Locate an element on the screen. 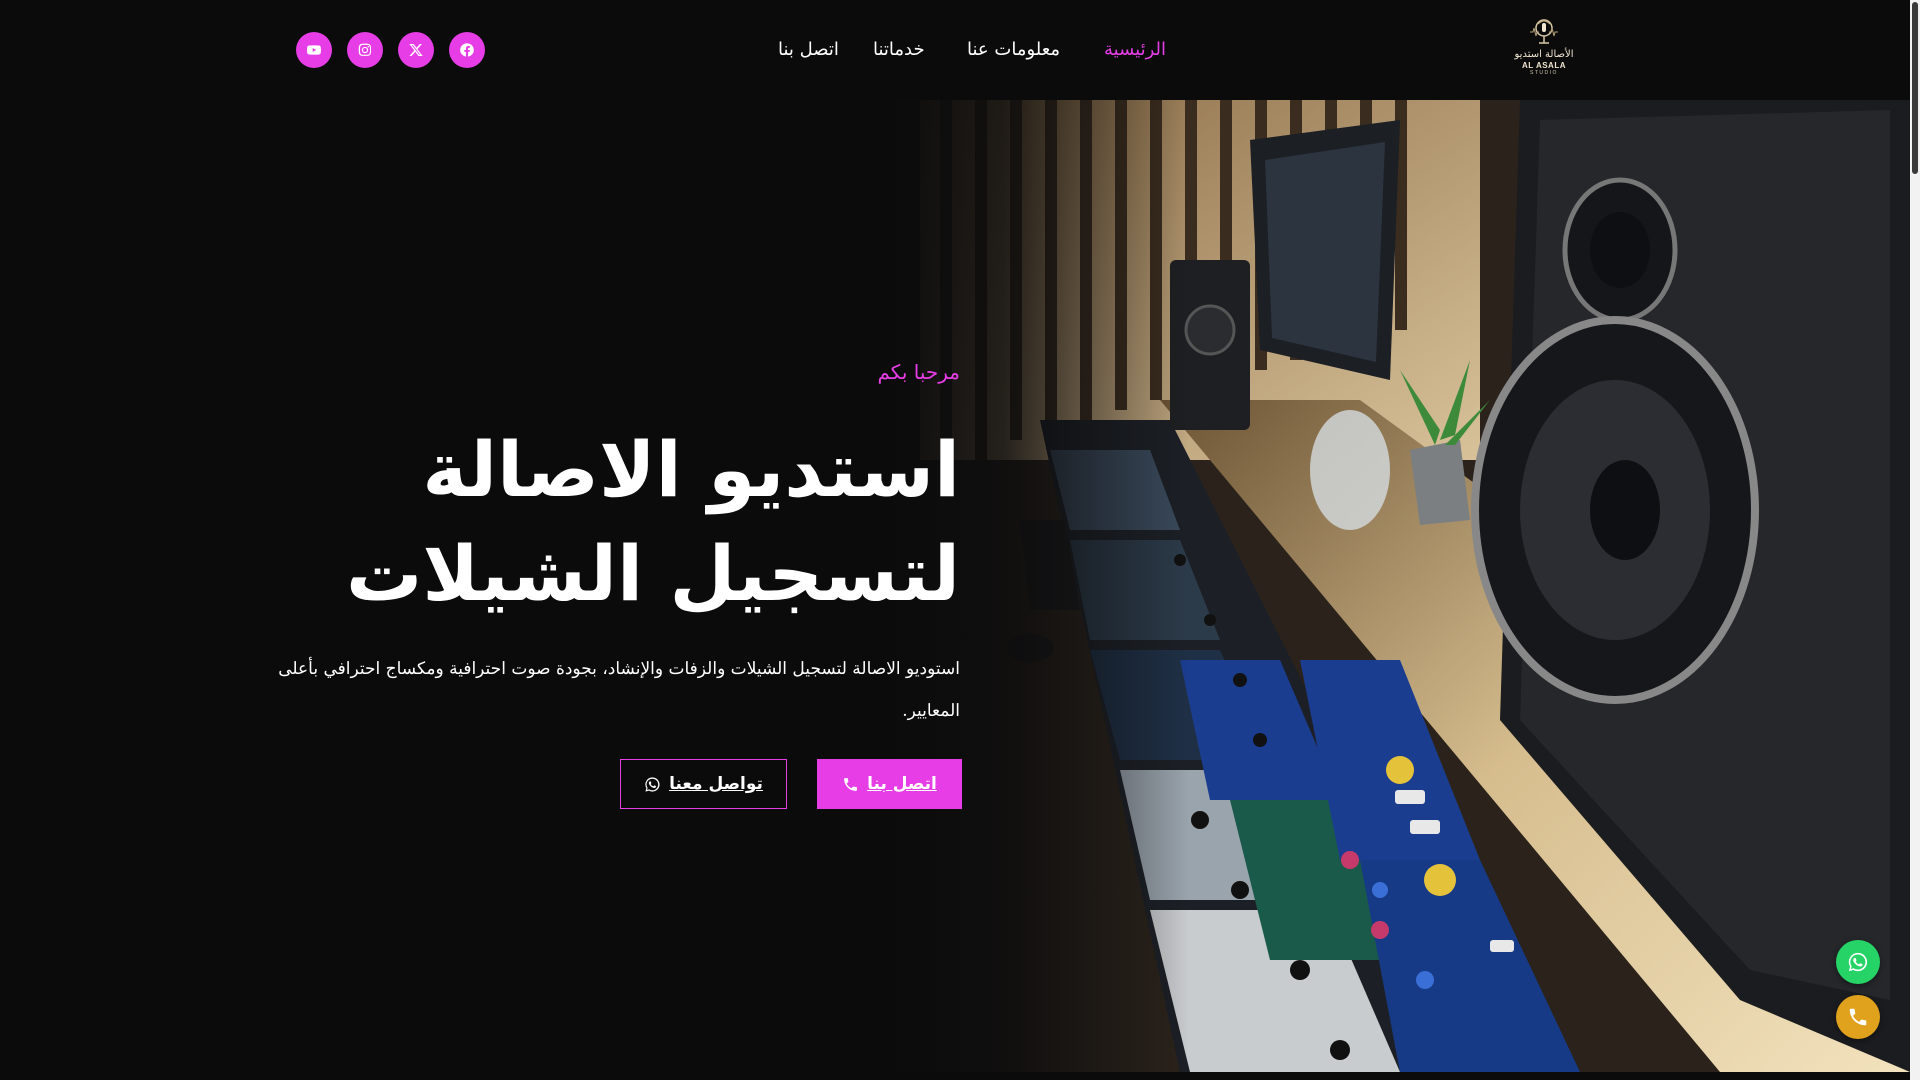  instagram-icon is located at coordinates (365, 50).